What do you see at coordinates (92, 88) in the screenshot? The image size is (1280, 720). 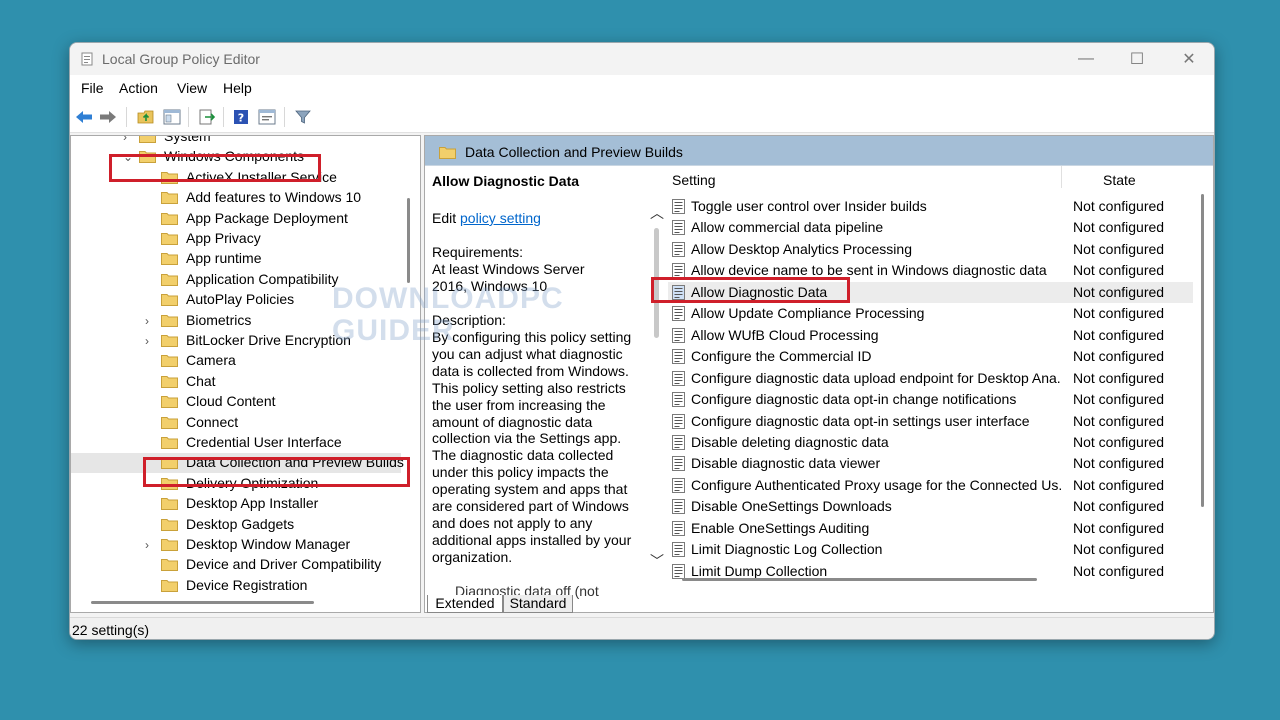 I see `menu-file: File` at bounding box center [92, 88].